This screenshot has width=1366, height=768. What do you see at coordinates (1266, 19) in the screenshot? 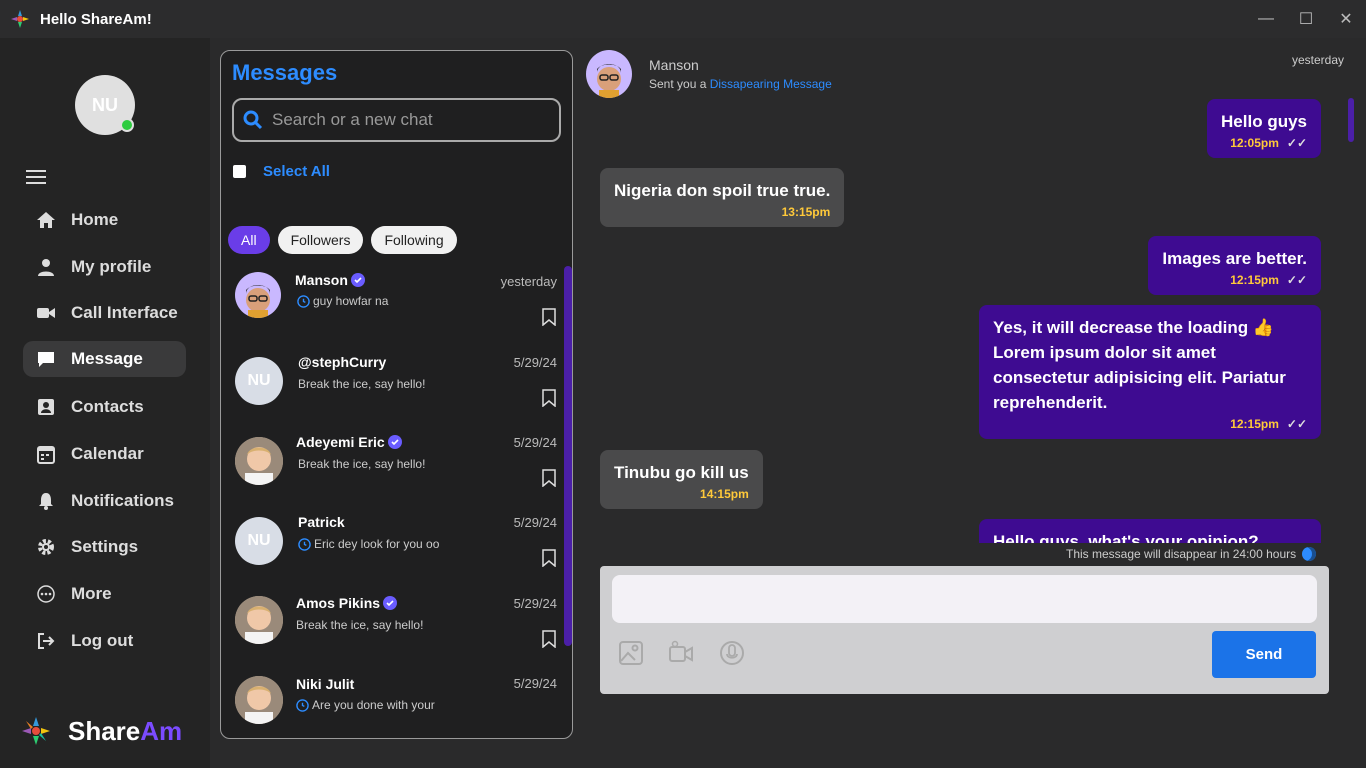
I see `minimize-button: —` at bounding box center [1266, 19].